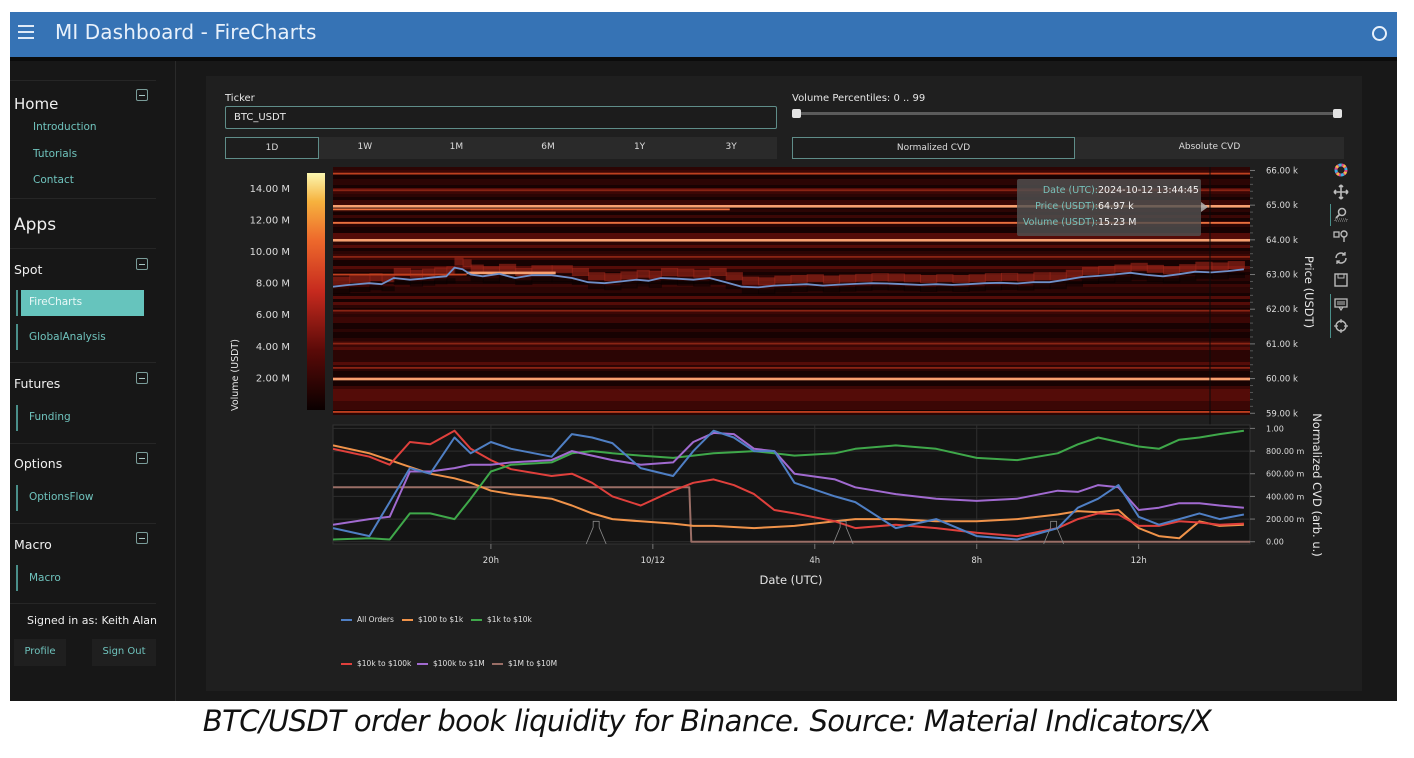 The height and width of the screenshot is (758, 1414). What do you see at coordinates (548, 148) in the screenshot?
I see `tab-6m: 6M` at bounding box center [548, 148].